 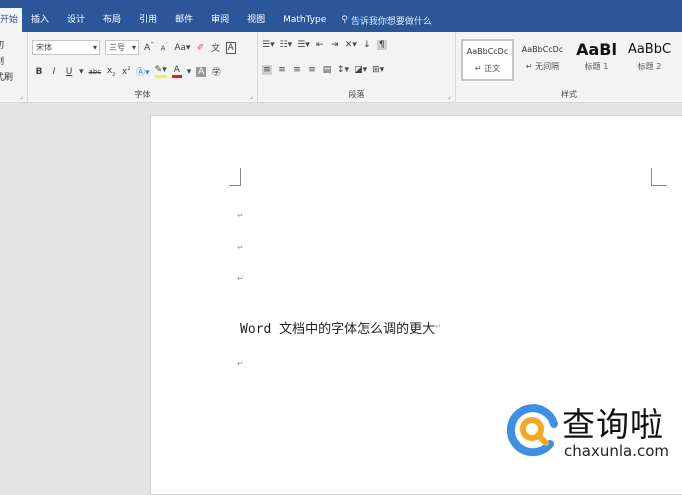 I want to click on tab-review: 审阅, so click(x=220, y=20).